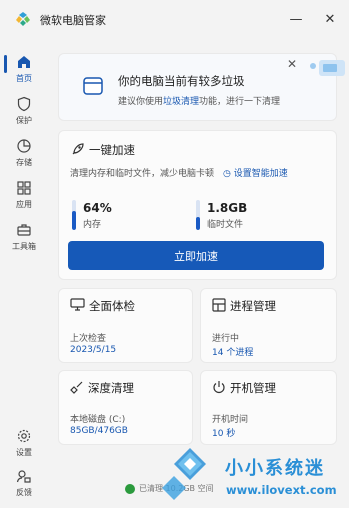  Describe the element at coordinates (24, 78) in the screenshot. I see `sidebar-item-label: 首页` at that location.